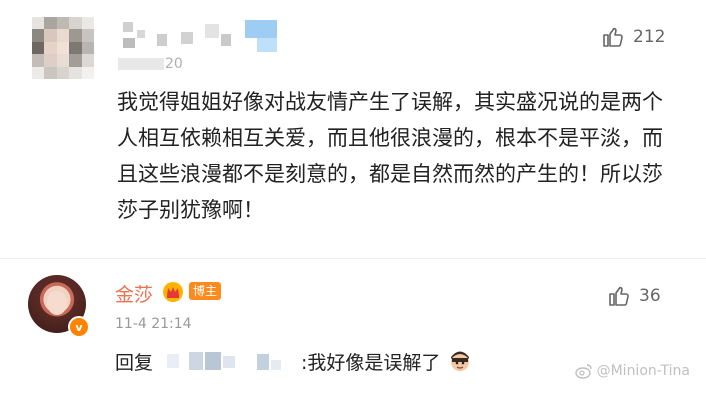 The height and width of the screenshot is (400, 706). What do you see at coordinates (205, 291) in the screenshot?
I see `host-badge: 博主` at bounding box center [205, 291].